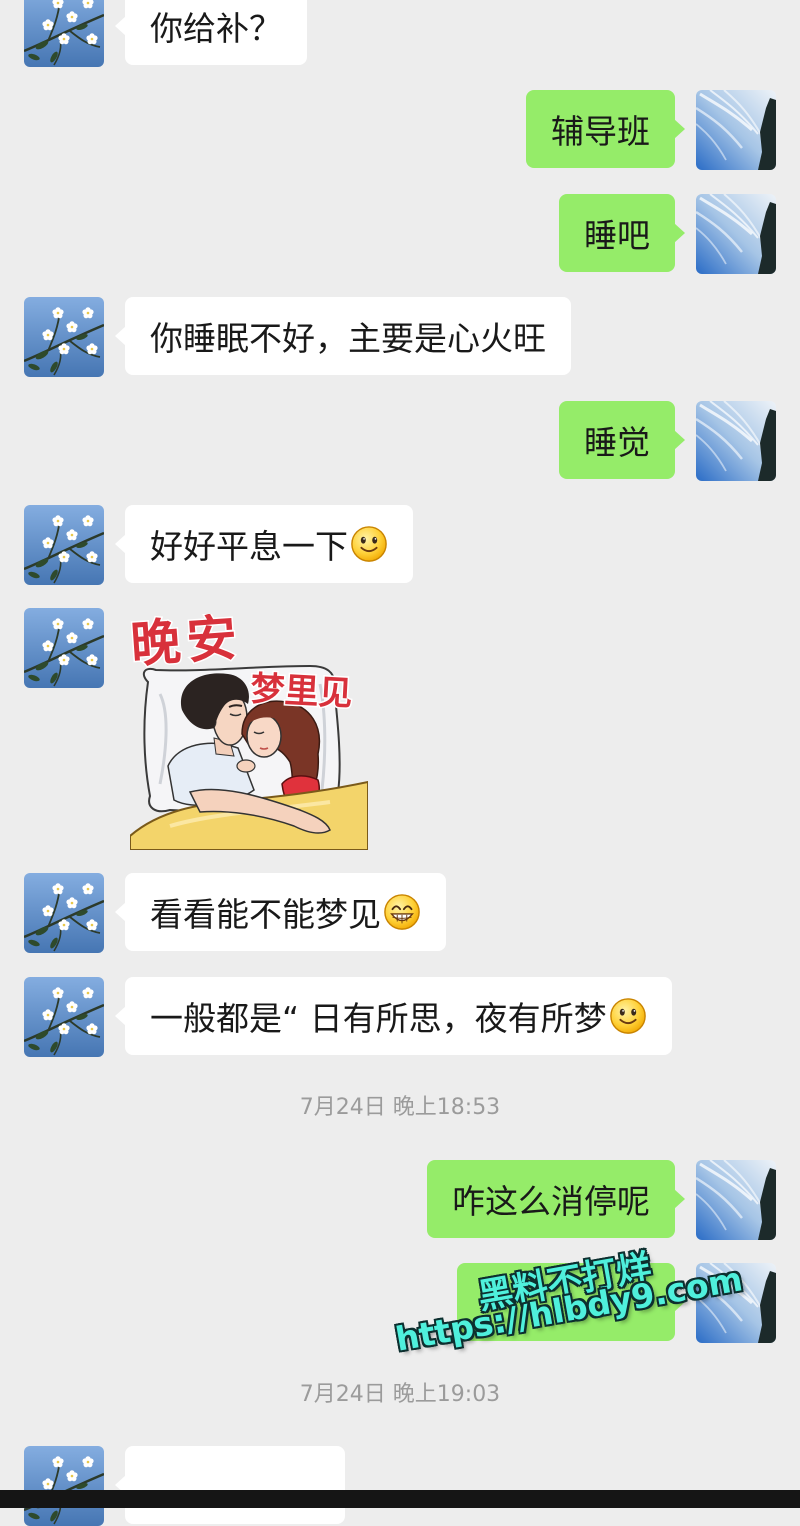 The height and width of the screenshot is (1526, 800). Describe the element at coordinates (265, 914) in the screenshot. I see `message-text: 看看能不能梦见` at that location.